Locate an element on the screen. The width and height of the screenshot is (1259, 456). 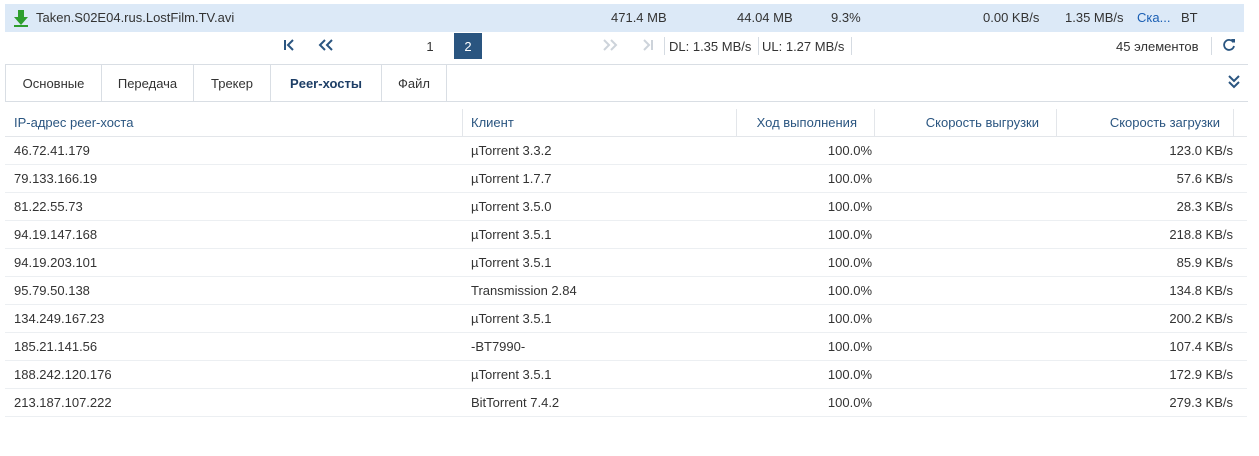
cell-download-speed: 172.9 KB/s is located at coordinates (1201, 374).